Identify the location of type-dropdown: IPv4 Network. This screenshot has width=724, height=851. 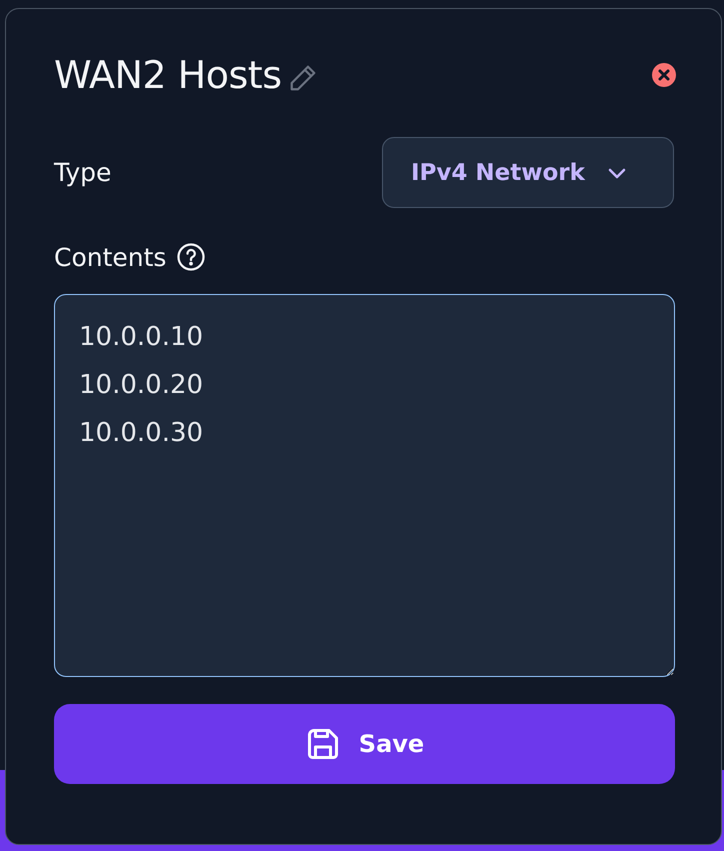
(528, 172).